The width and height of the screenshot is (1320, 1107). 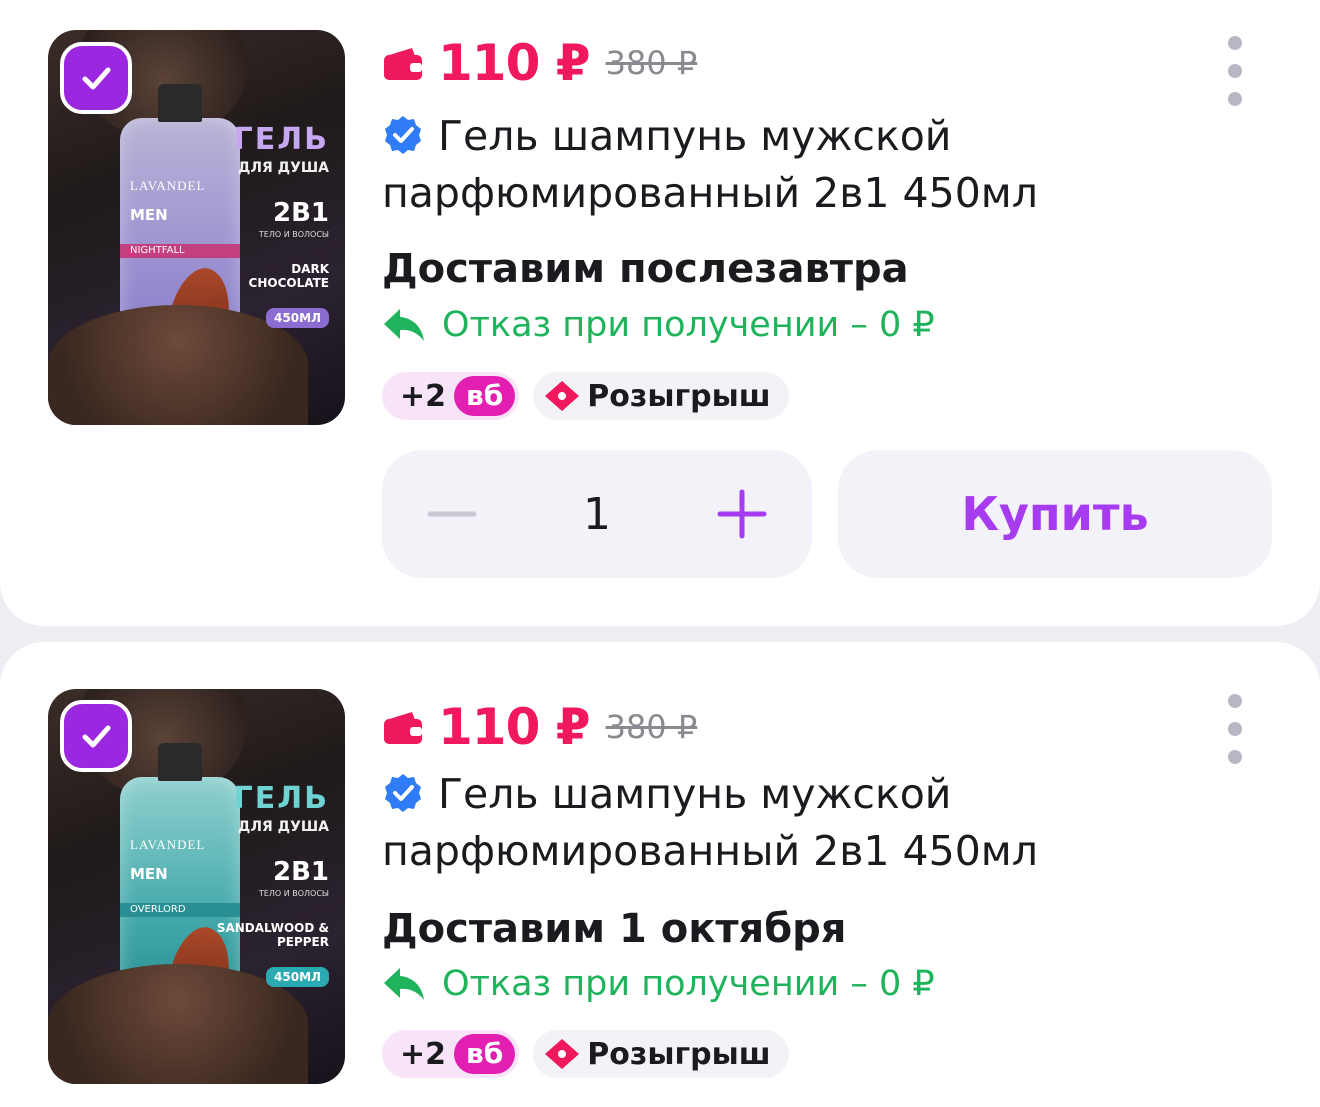 What do you see at coordinates (272, 935) in the screenshot?
I see `ad-flavor: SANDALWOOD & PEPPER` at bounding box center [272, 935].